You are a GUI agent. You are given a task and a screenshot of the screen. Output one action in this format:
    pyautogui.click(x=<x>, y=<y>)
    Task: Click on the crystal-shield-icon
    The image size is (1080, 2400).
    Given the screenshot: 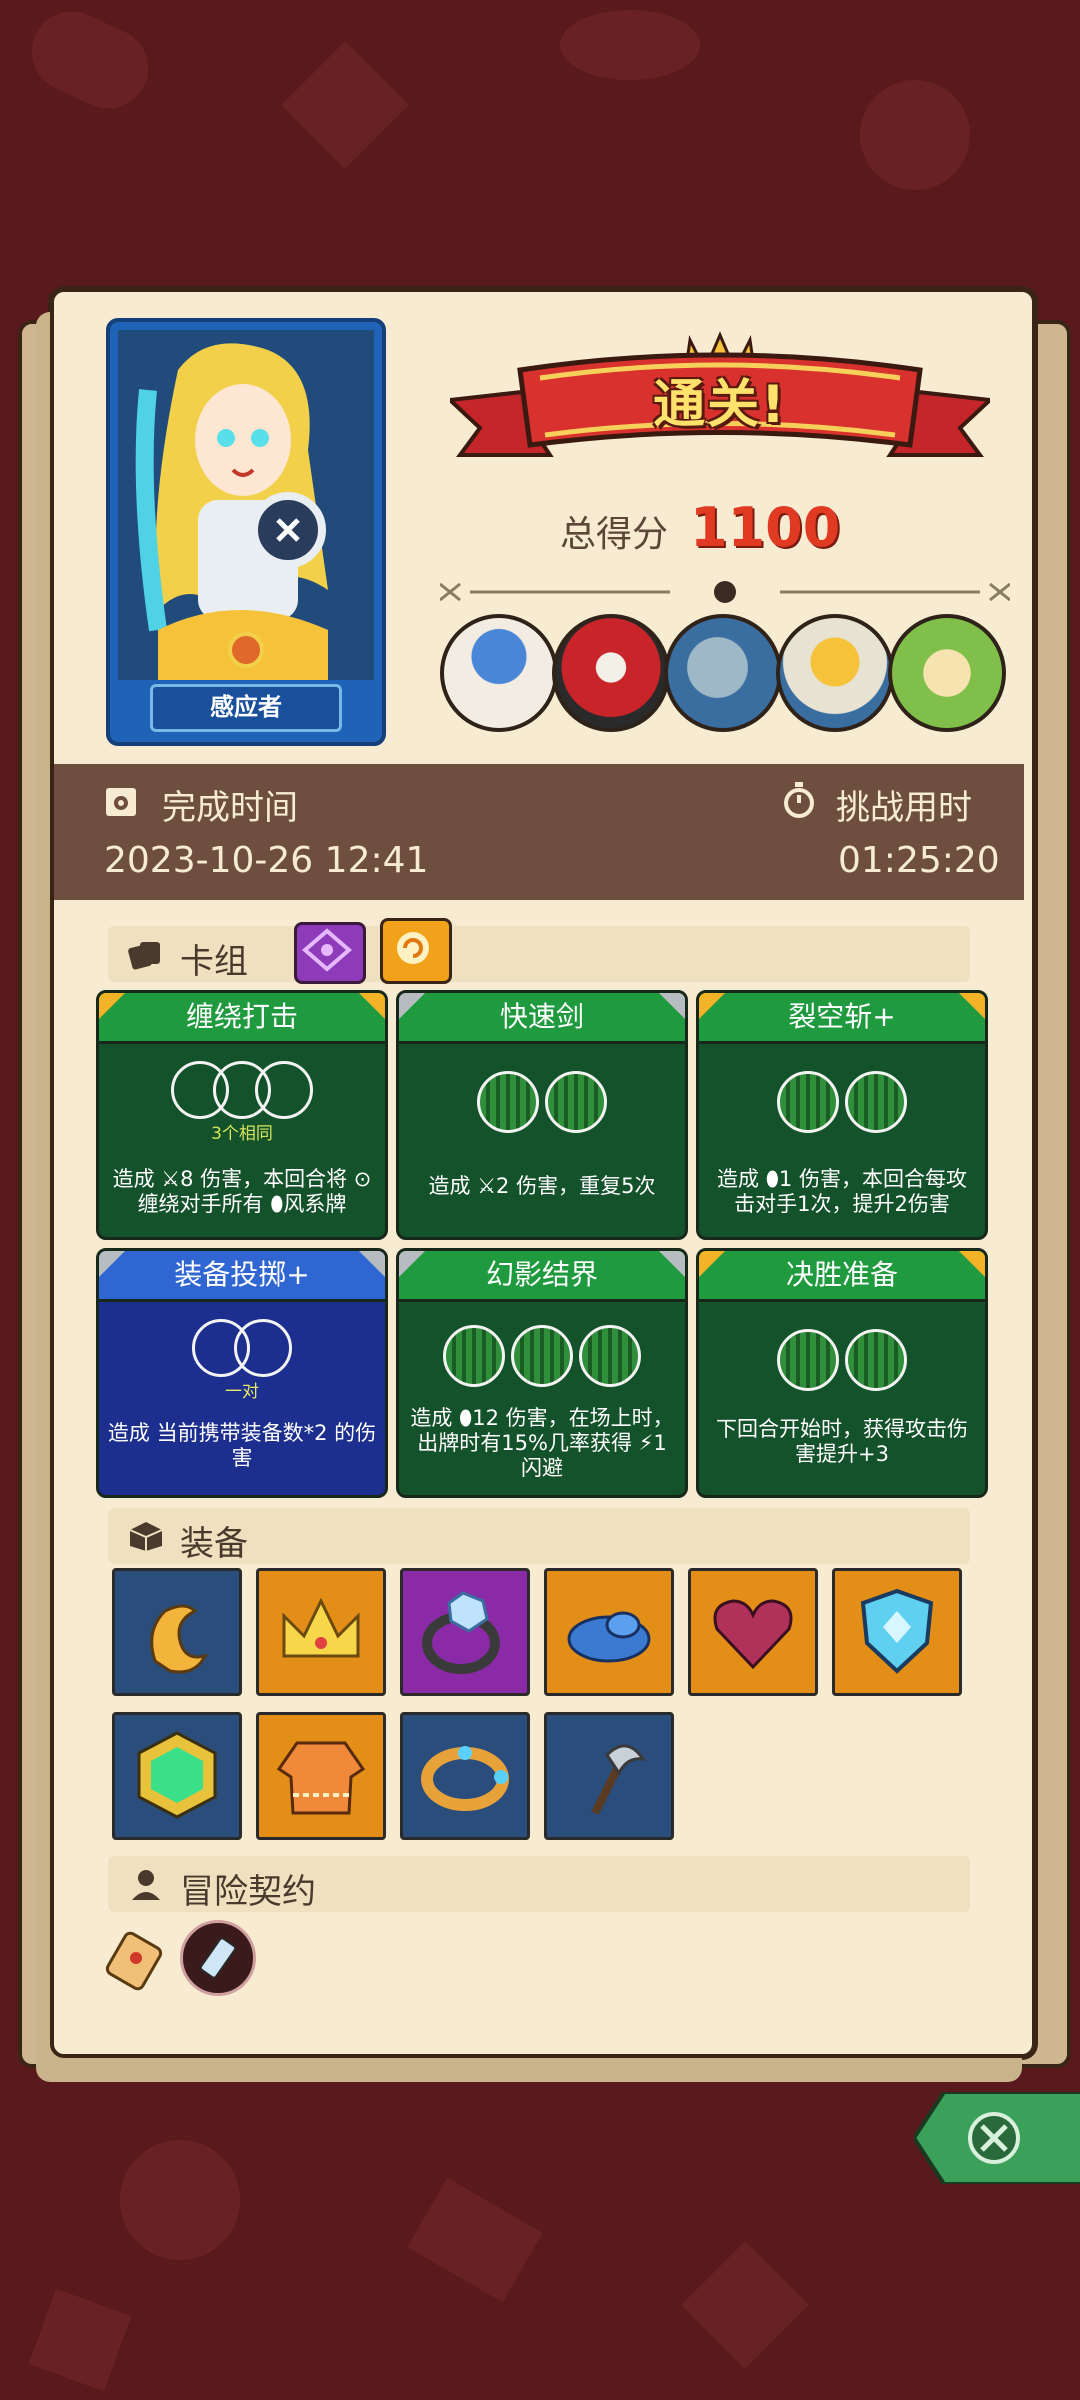 What is the action you would take?
    pyautogui.click(x=897, y=1632)
    